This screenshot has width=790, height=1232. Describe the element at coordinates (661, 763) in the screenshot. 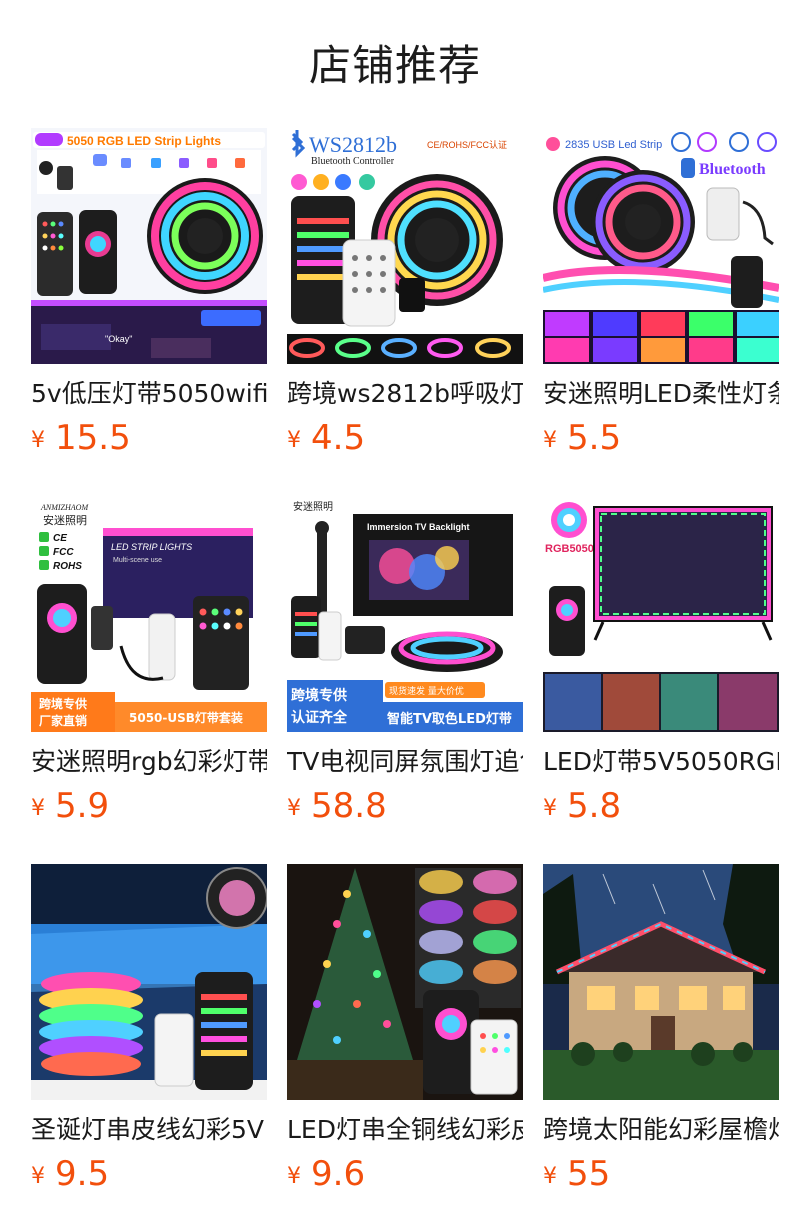

I see `product-name: LED灯带5V5050RGB` at that location.